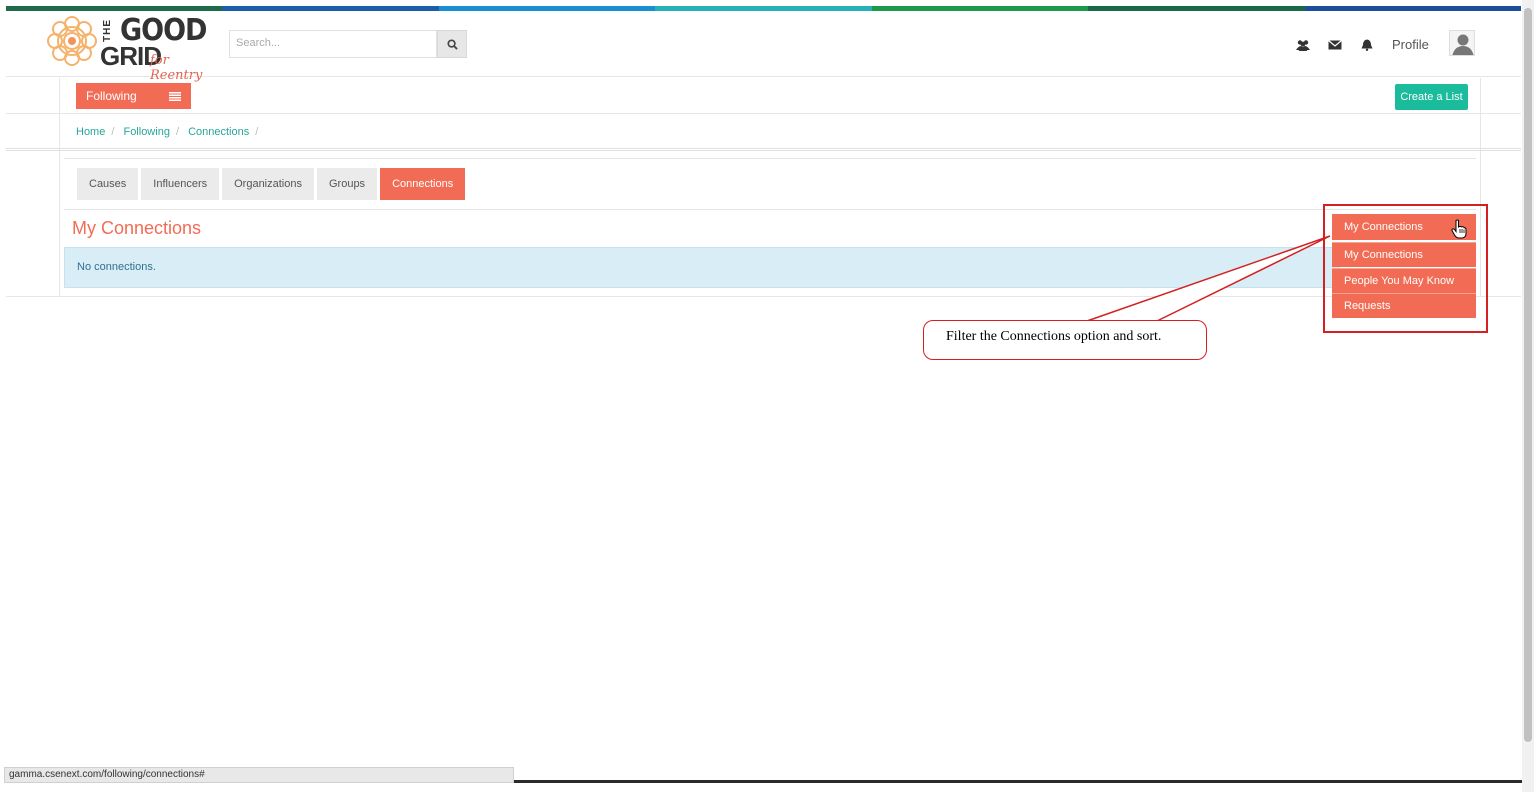  What do you see at coordinates (1335, 45) in the screenshot?
I see `envelope-icon` at bounding box center [1335, 45].